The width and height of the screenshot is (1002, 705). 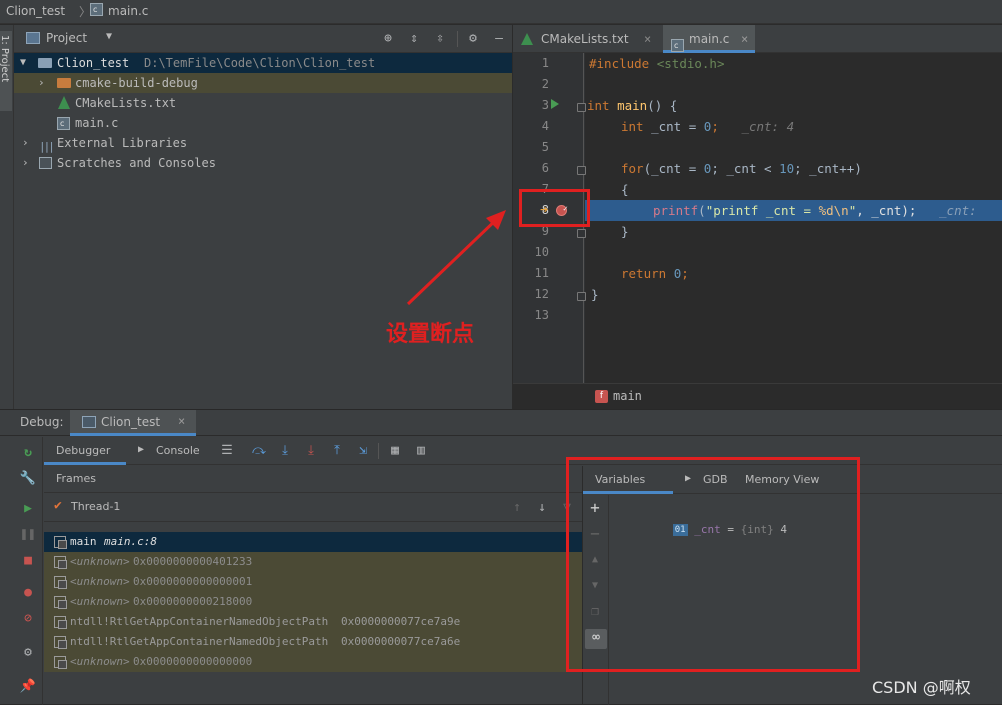 I want to click on line-number: 1, so click(x=545, y=63).